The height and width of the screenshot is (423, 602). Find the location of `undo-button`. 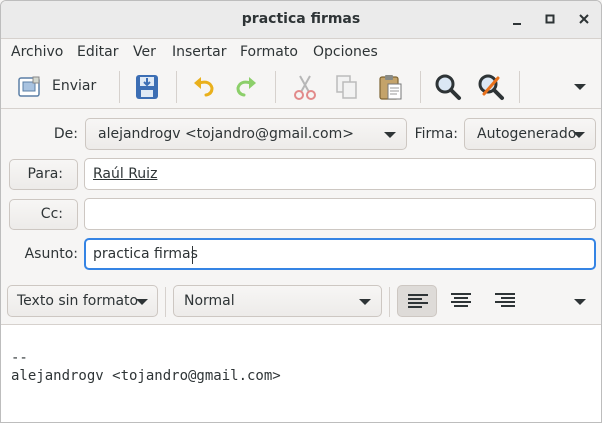

undo-button is located at coordinates (205, 87).